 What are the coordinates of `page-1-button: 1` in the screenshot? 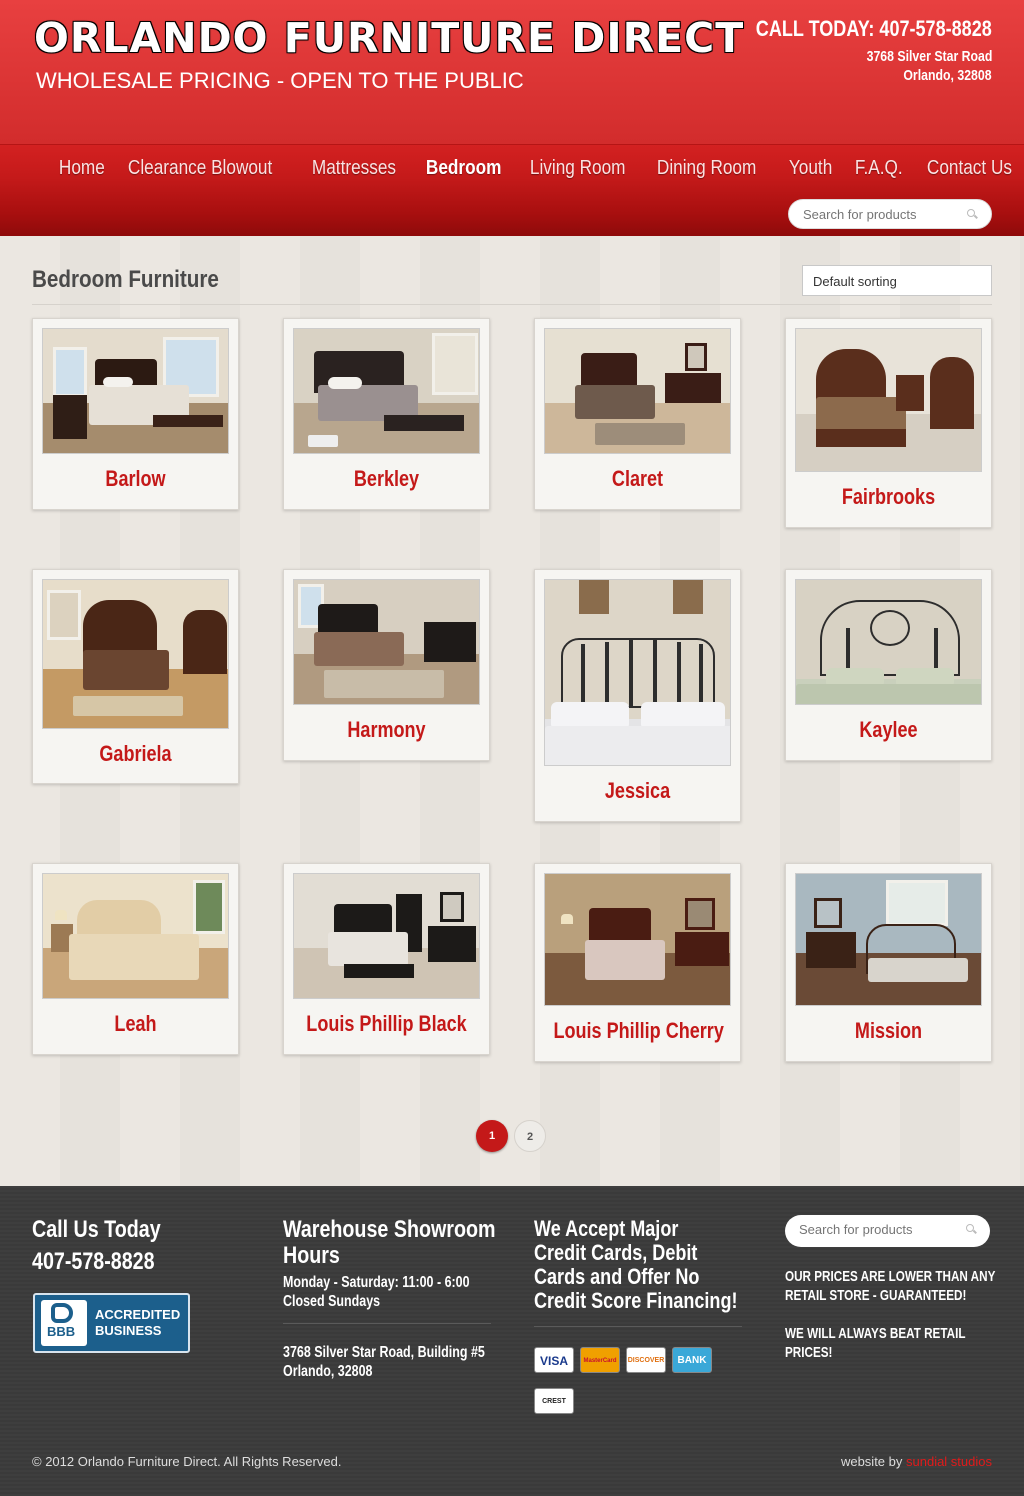 It's located at (492, 1136).